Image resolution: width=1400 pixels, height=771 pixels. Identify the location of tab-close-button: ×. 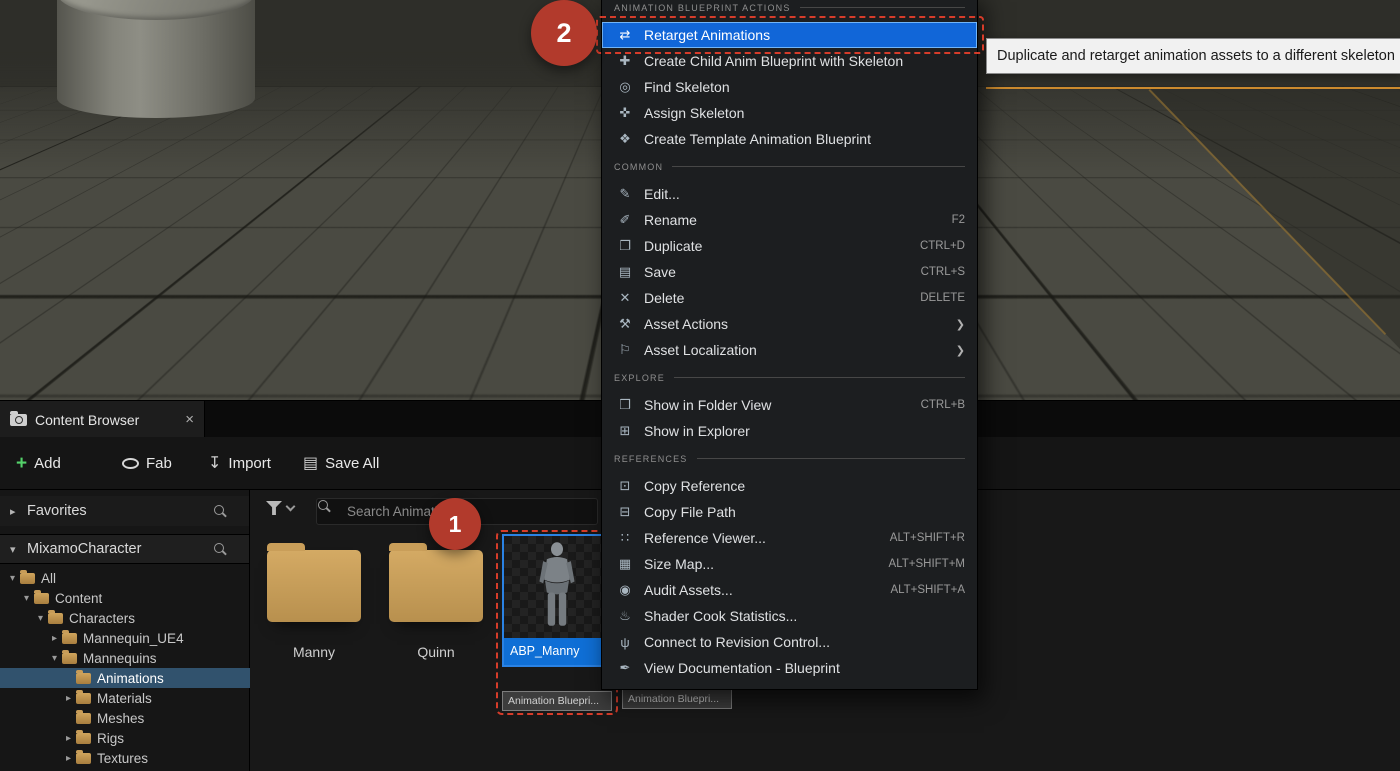
(189, 419).